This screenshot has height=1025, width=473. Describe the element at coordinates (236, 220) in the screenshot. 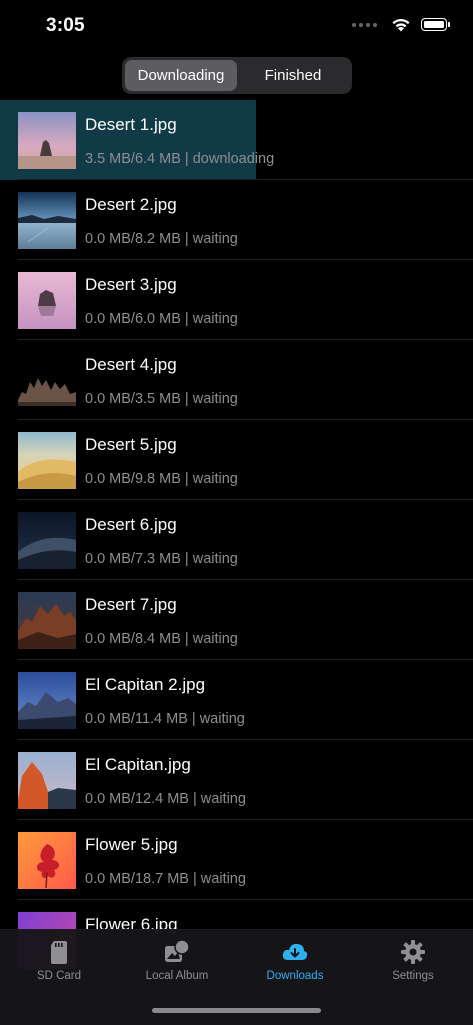

I see `download-row: Desert 2.jpg 0.0 MB/8.2 MB | waiting` at that location.